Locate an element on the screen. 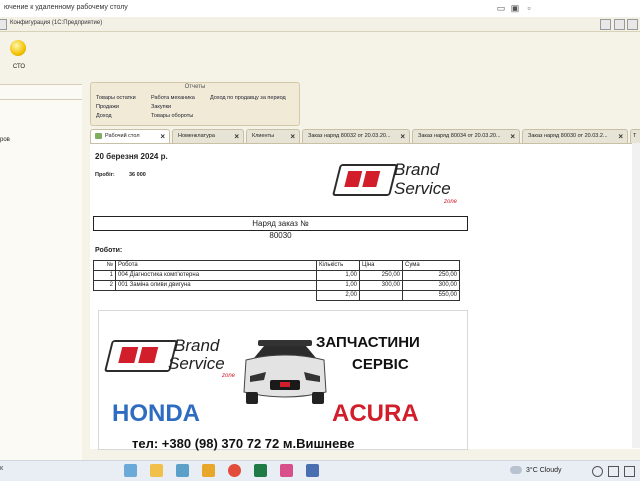 Image resolution: width=640 pixels, height=481 pixels. restore-icon: ▣ is located at coordinates (515, 8).